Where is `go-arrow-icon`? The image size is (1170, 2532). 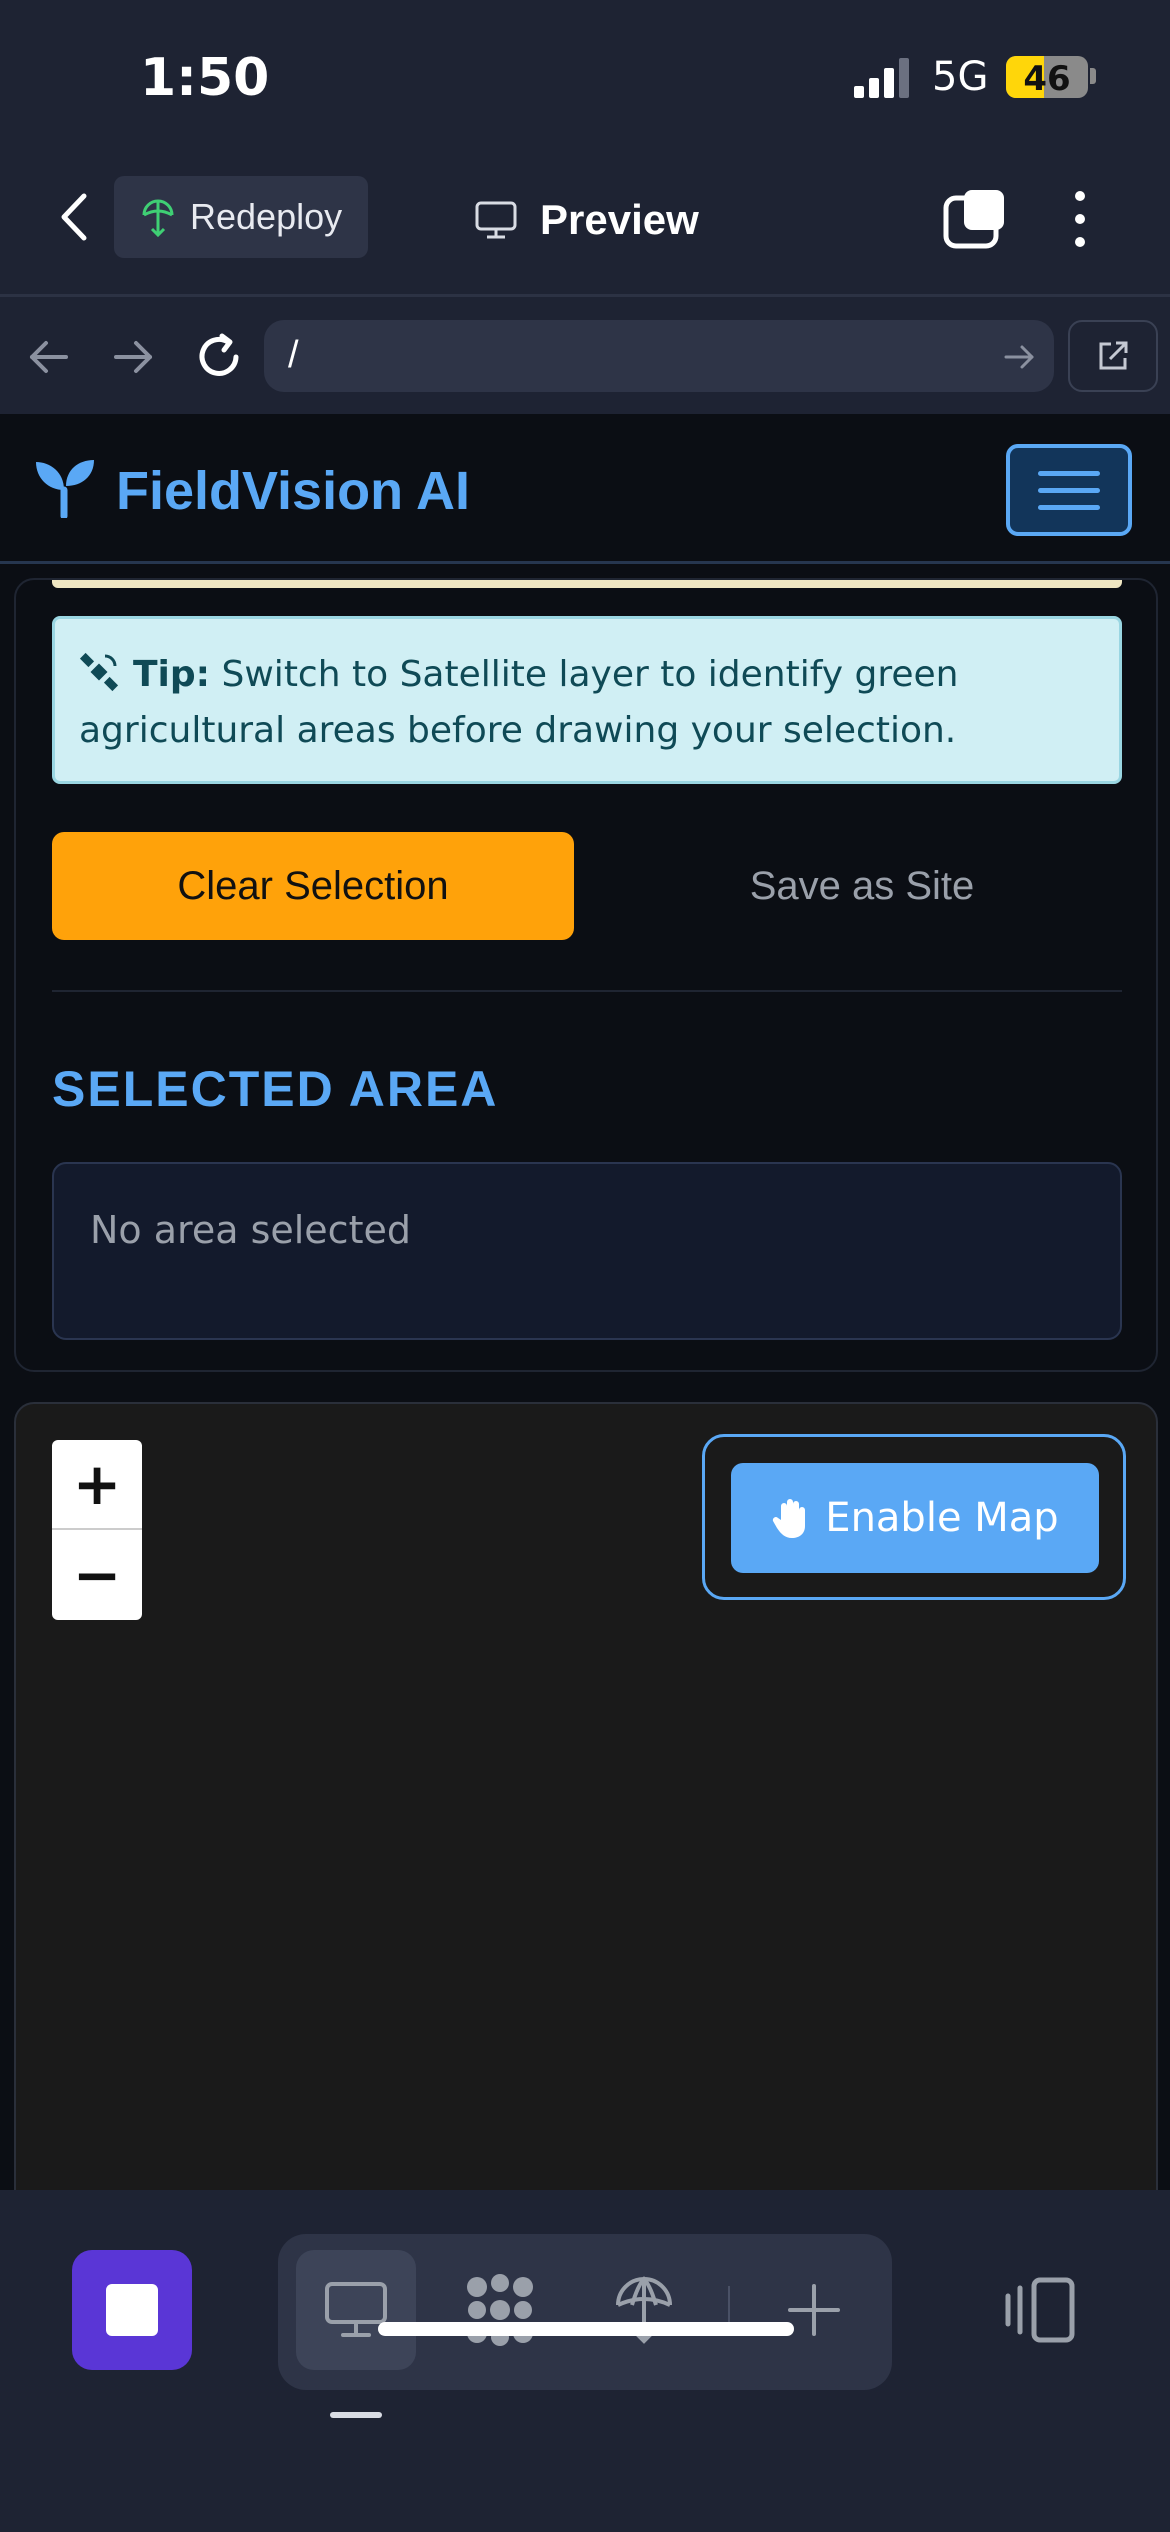 go-arrow-icon is located at coordinates (1019, 357).